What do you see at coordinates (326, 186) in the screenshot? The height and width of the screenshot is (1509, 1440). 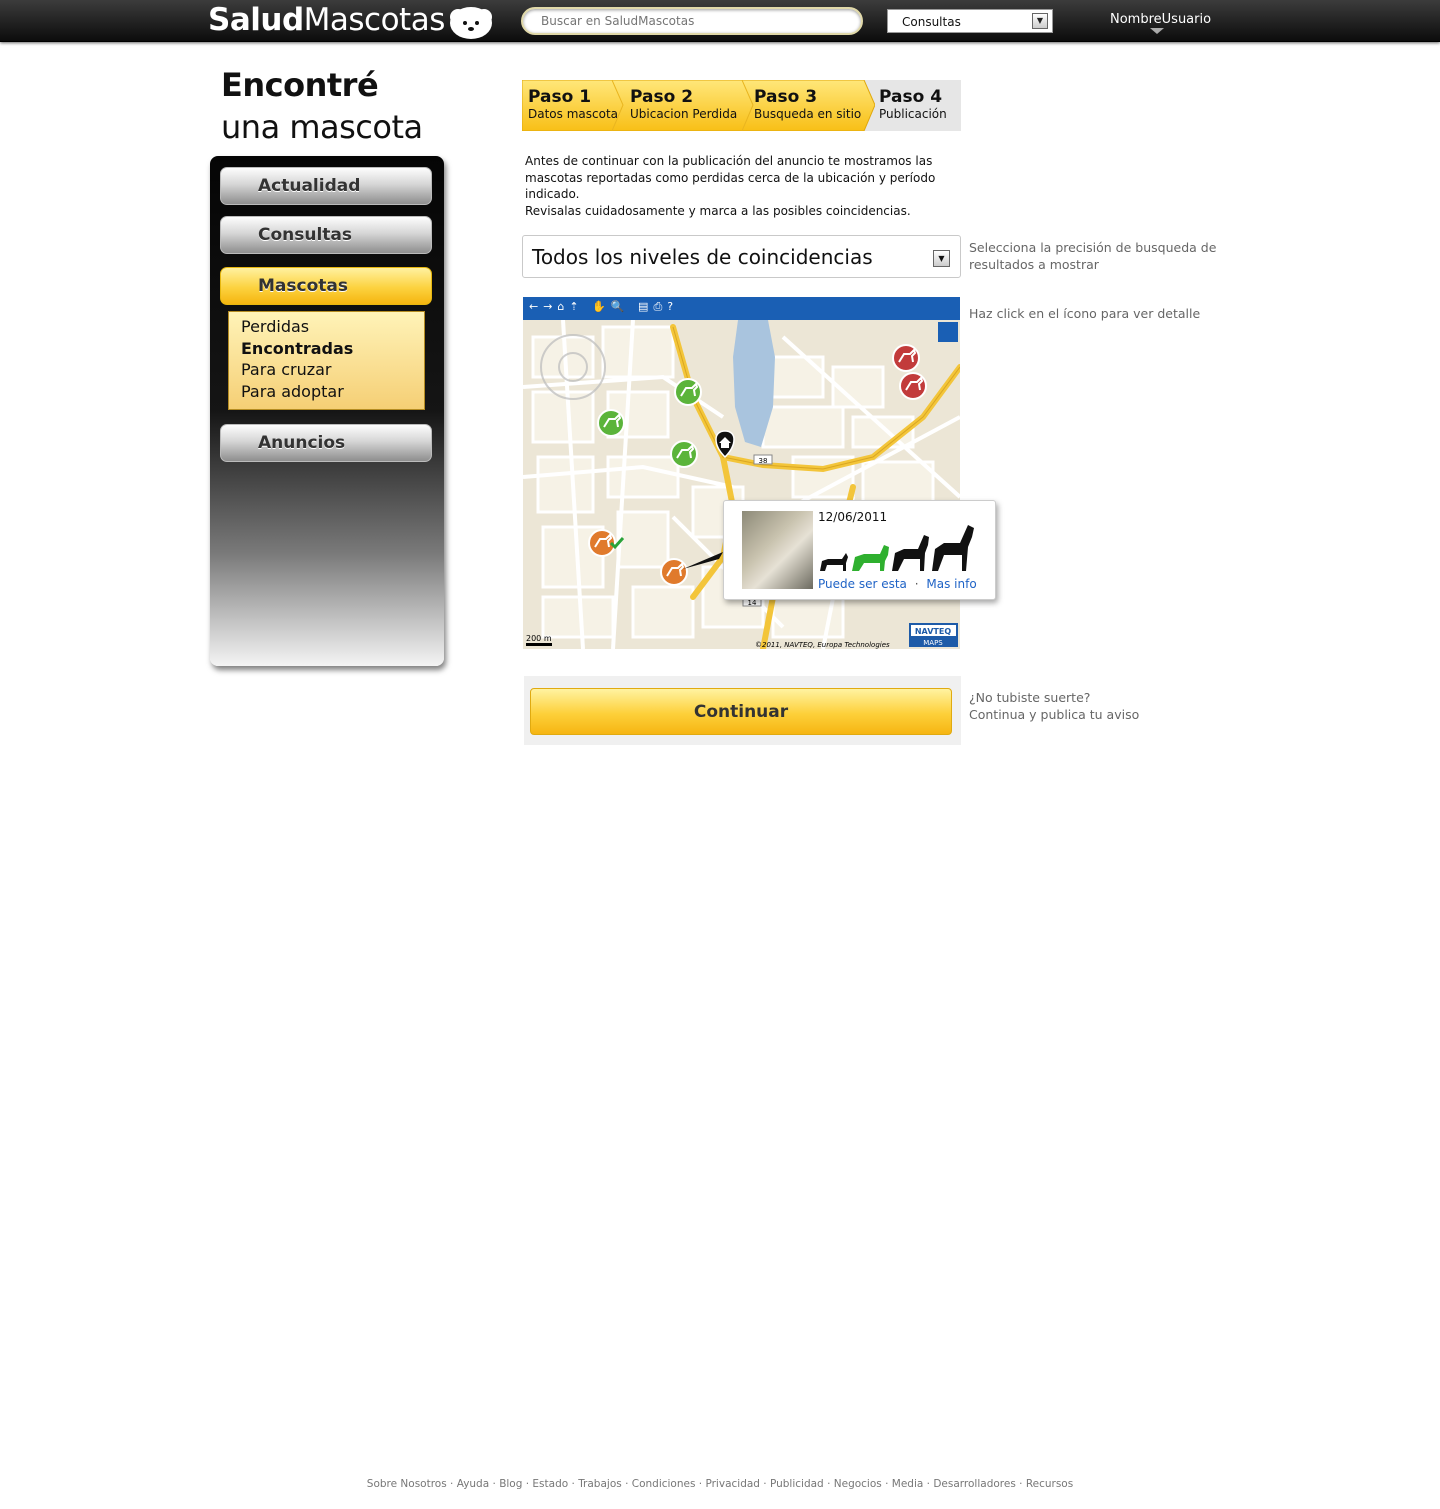 I see `sidebar-item-actualidad: Actualidad` at bounding box center [326, 186].